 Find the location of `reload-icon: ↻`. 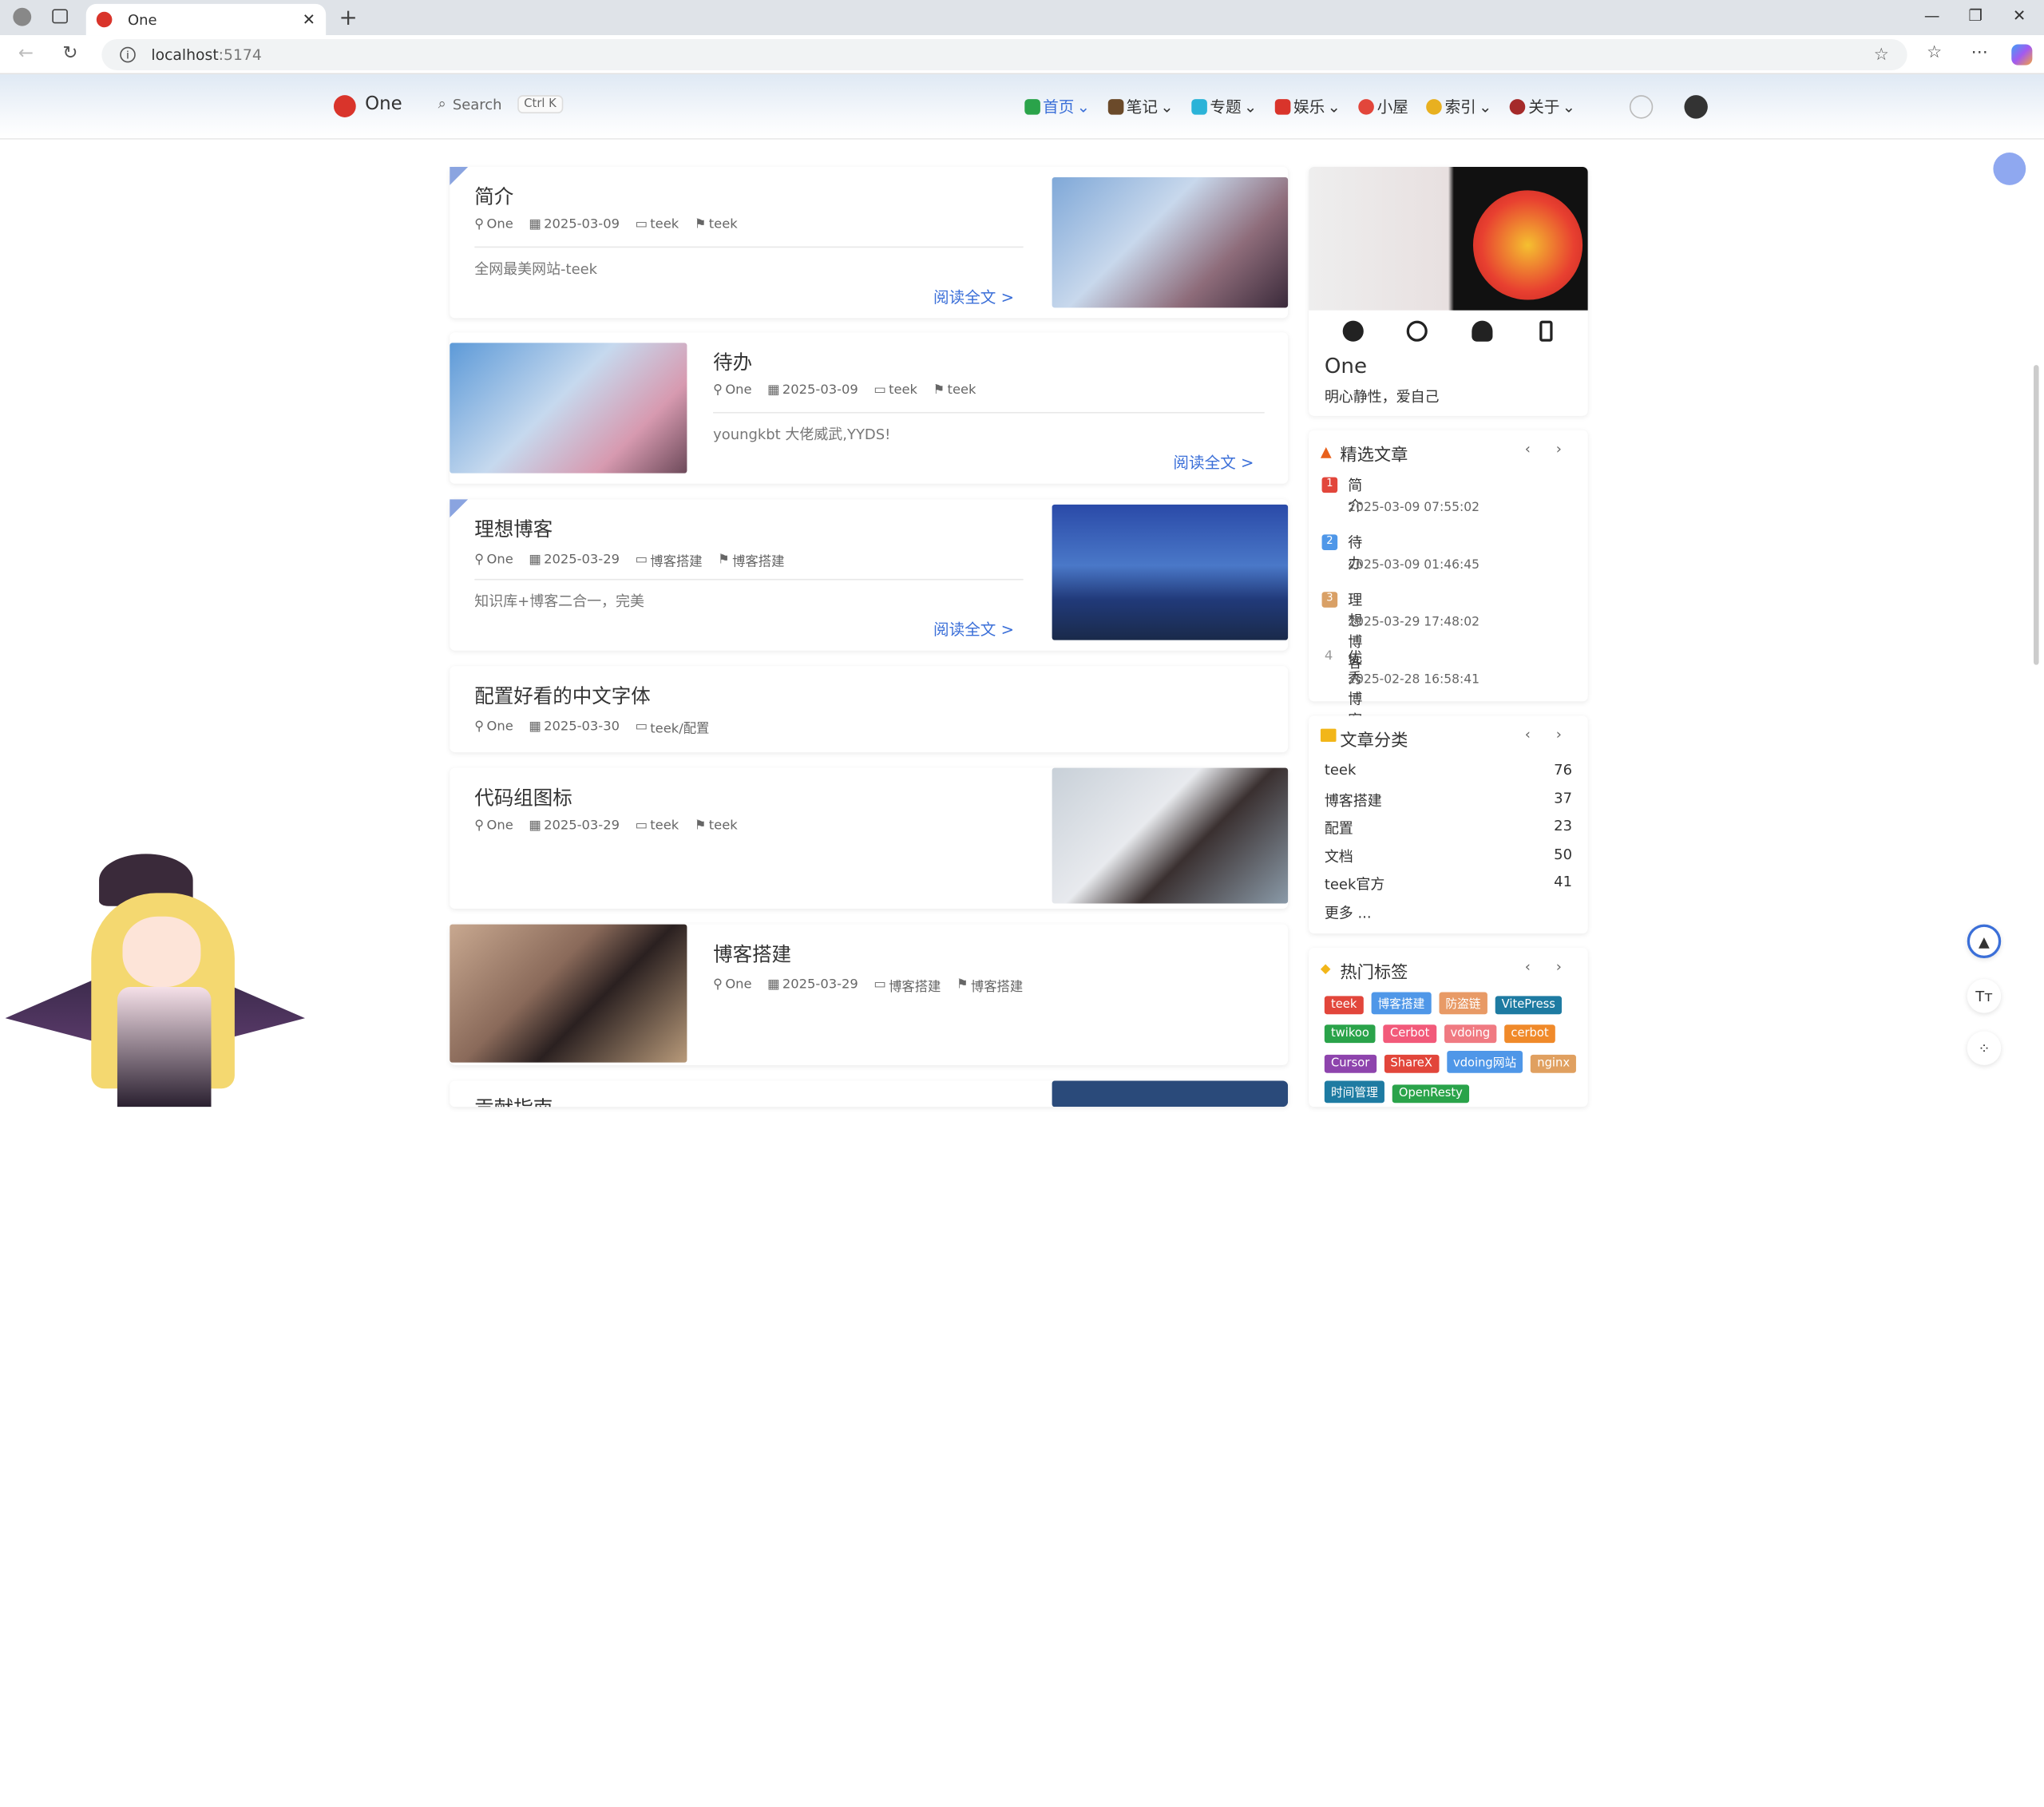

reload-icon: ↻ is located at coordinates (69, 53).